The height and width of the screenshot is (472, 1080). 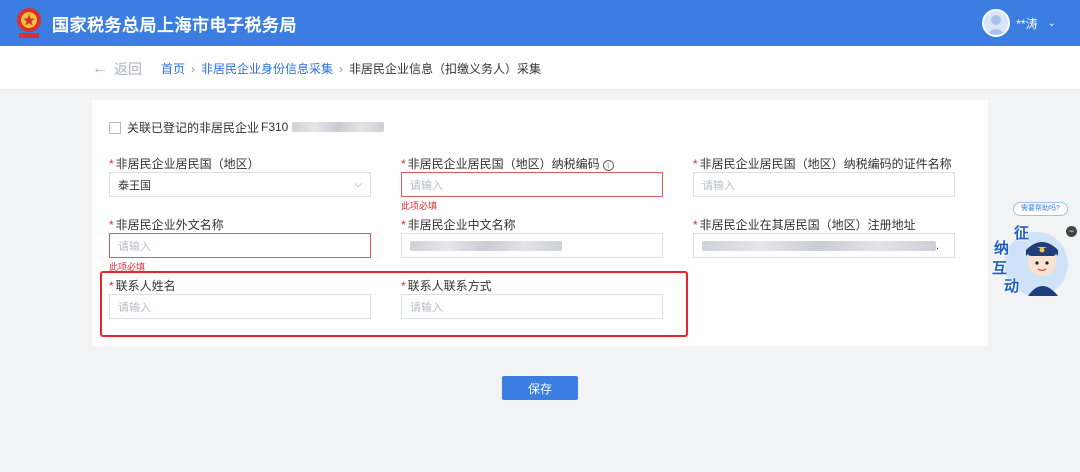 What do you see at coordinates (275, 127) in the screenshot?
I see `associate-code-prefix: F310` at bounding box center [275, 127].